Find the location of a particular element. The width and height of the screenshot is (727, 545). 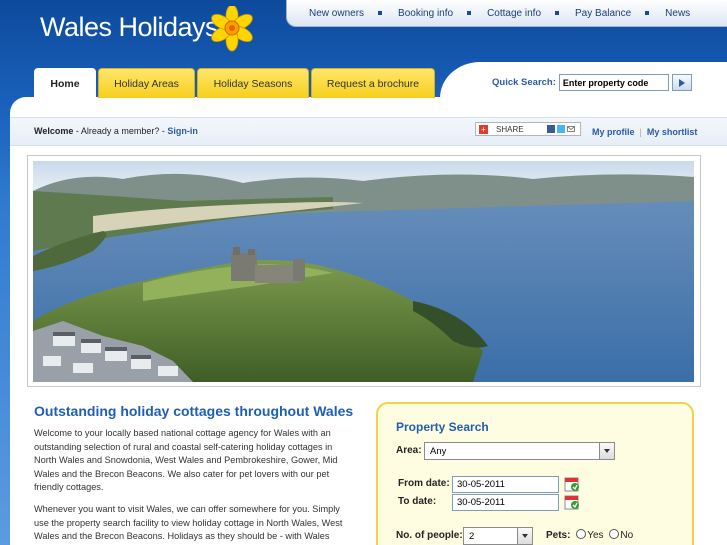

plus-icon: + is located at coordinates (483, 129).